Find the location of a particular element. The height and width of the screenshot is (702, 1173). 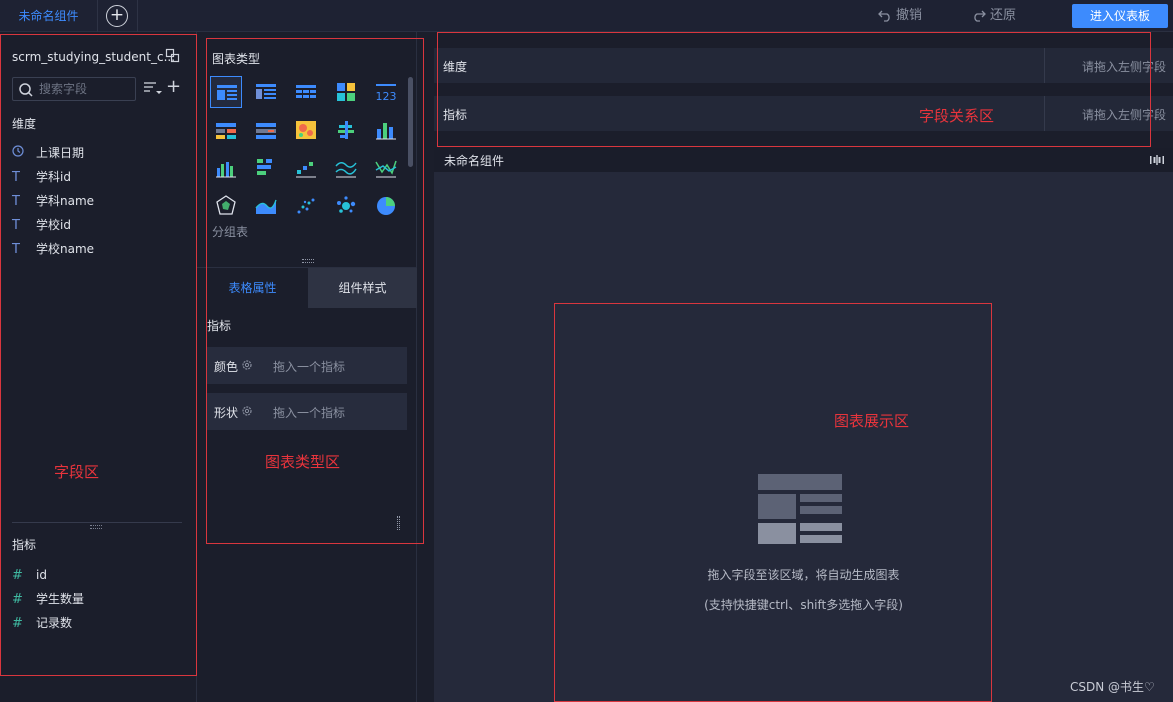

detail-table-icon is located at coordinates (266, 92).